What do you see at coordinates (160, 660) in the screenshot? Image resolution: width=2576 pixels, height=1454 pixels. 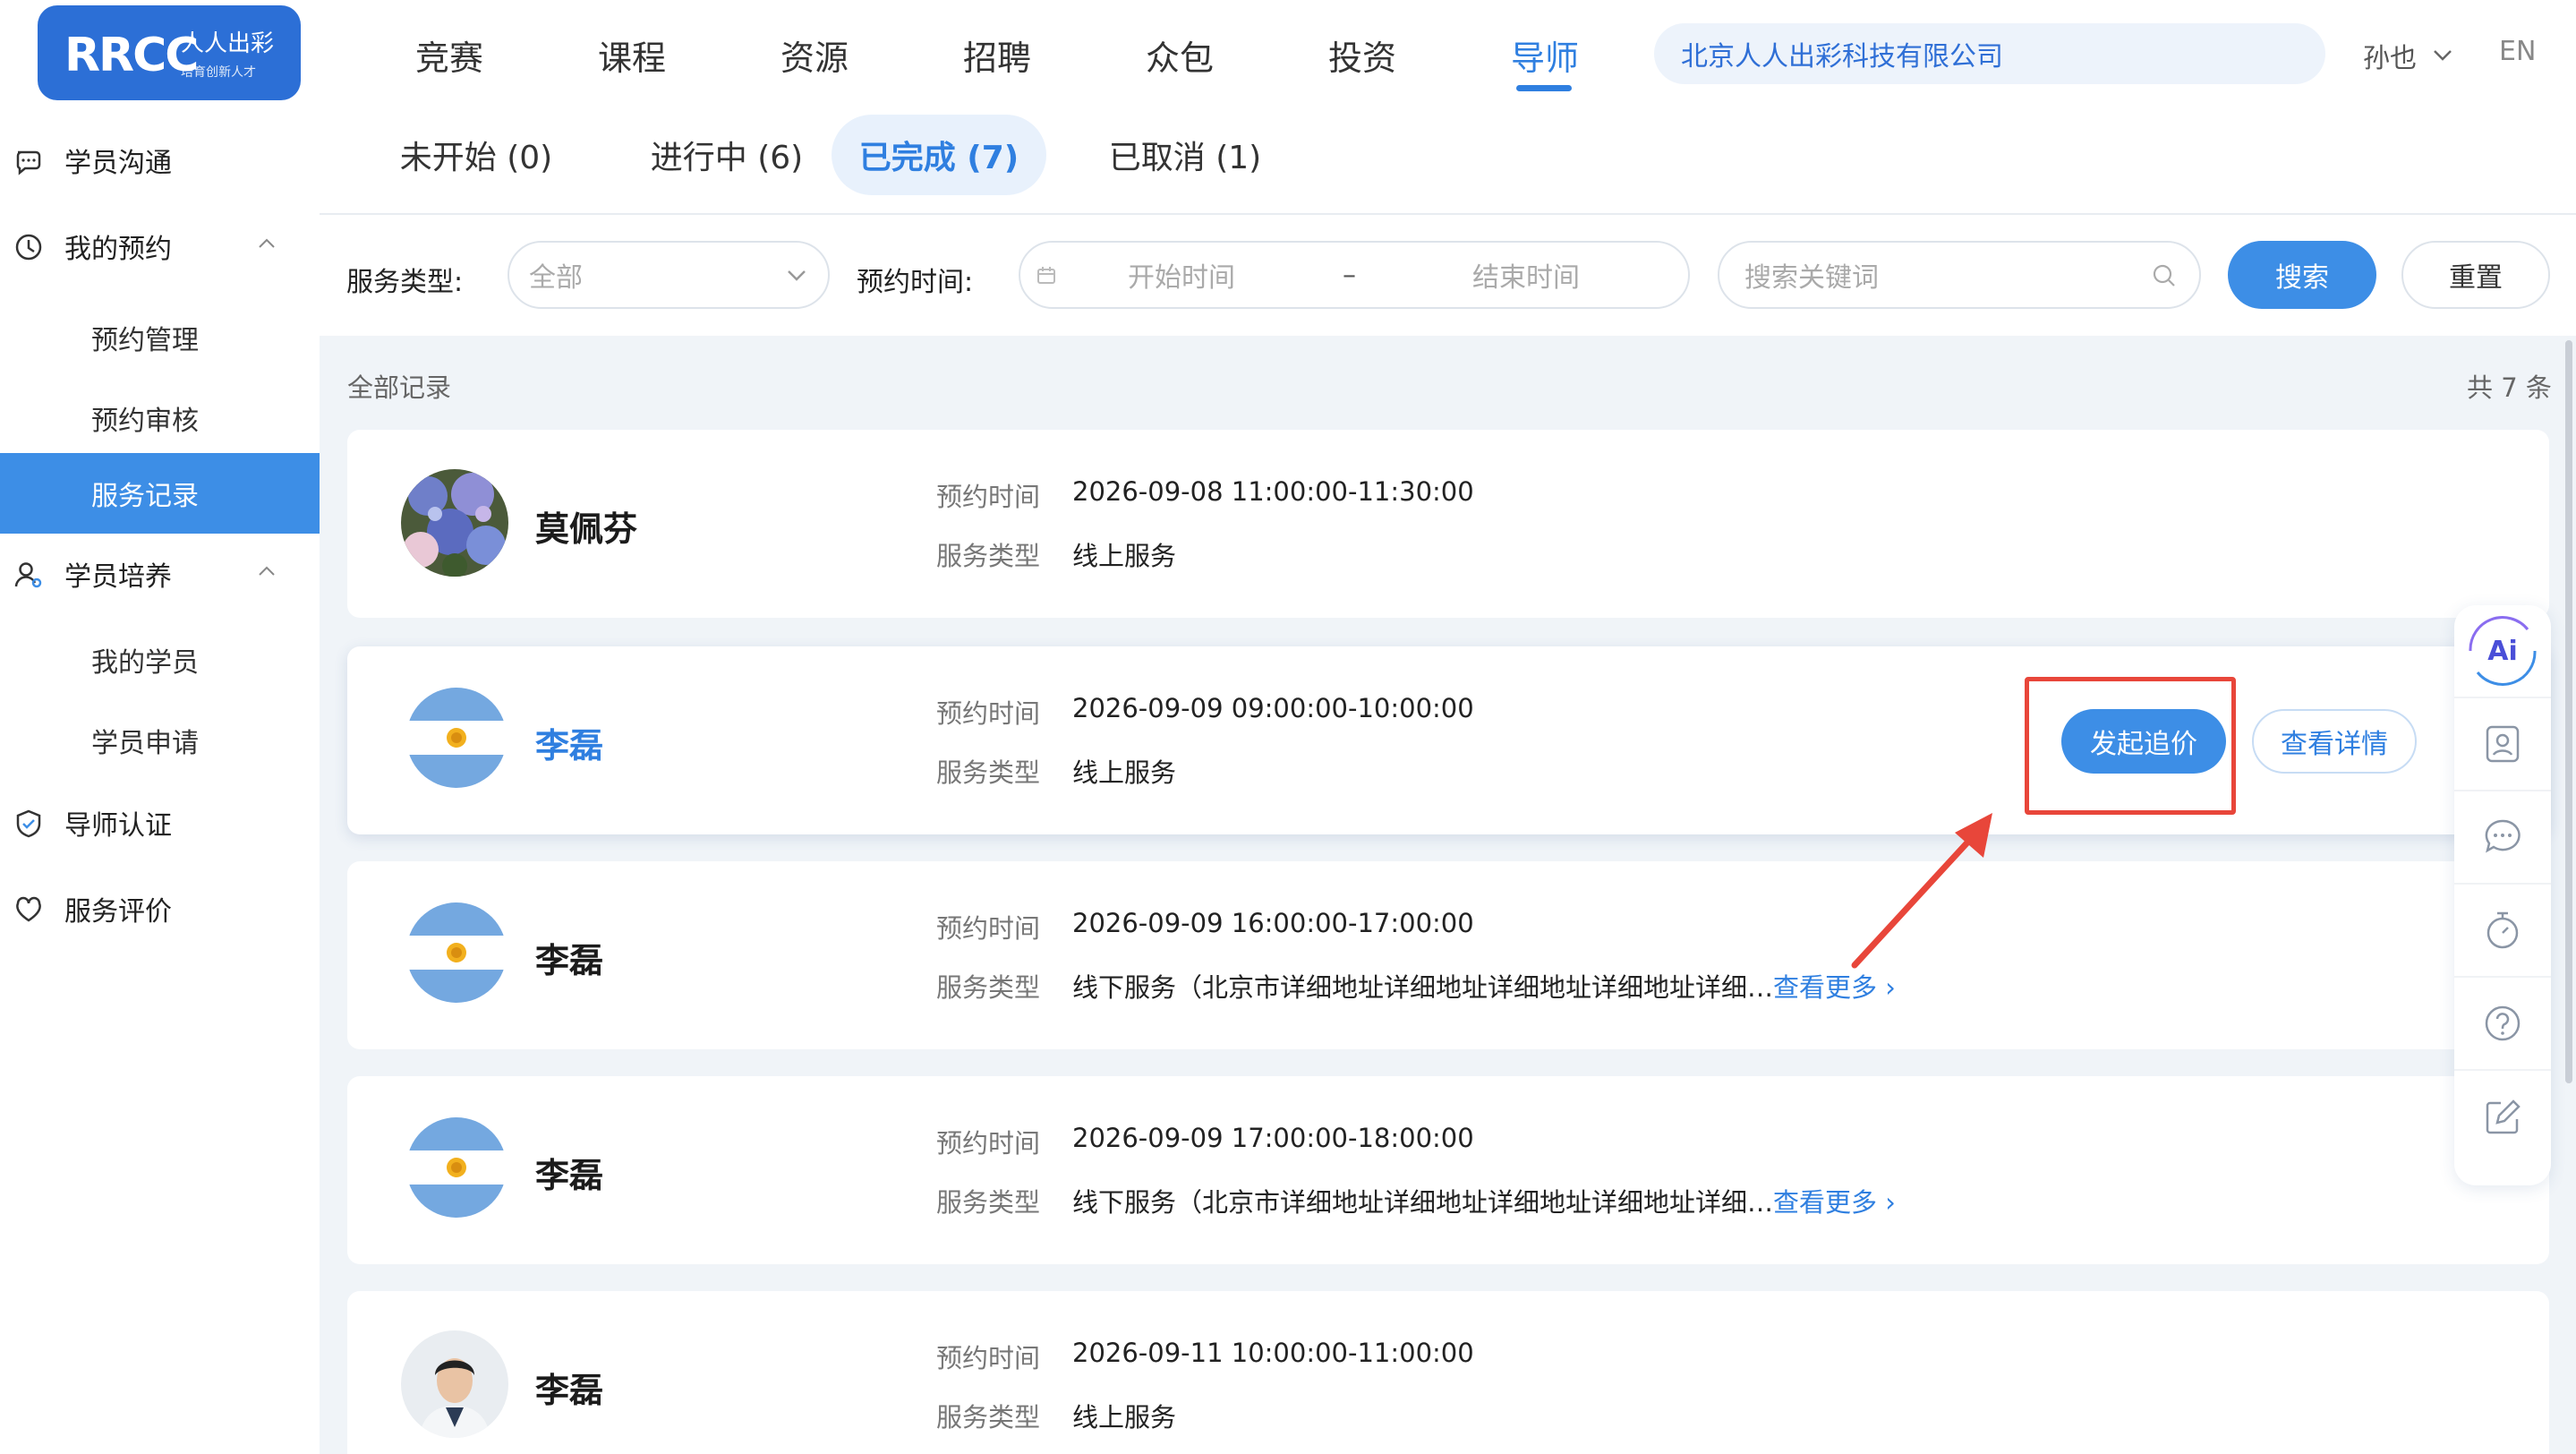 I see `sidebar-subitem-my-students: 我的学员` at bounding box center [160, 660].